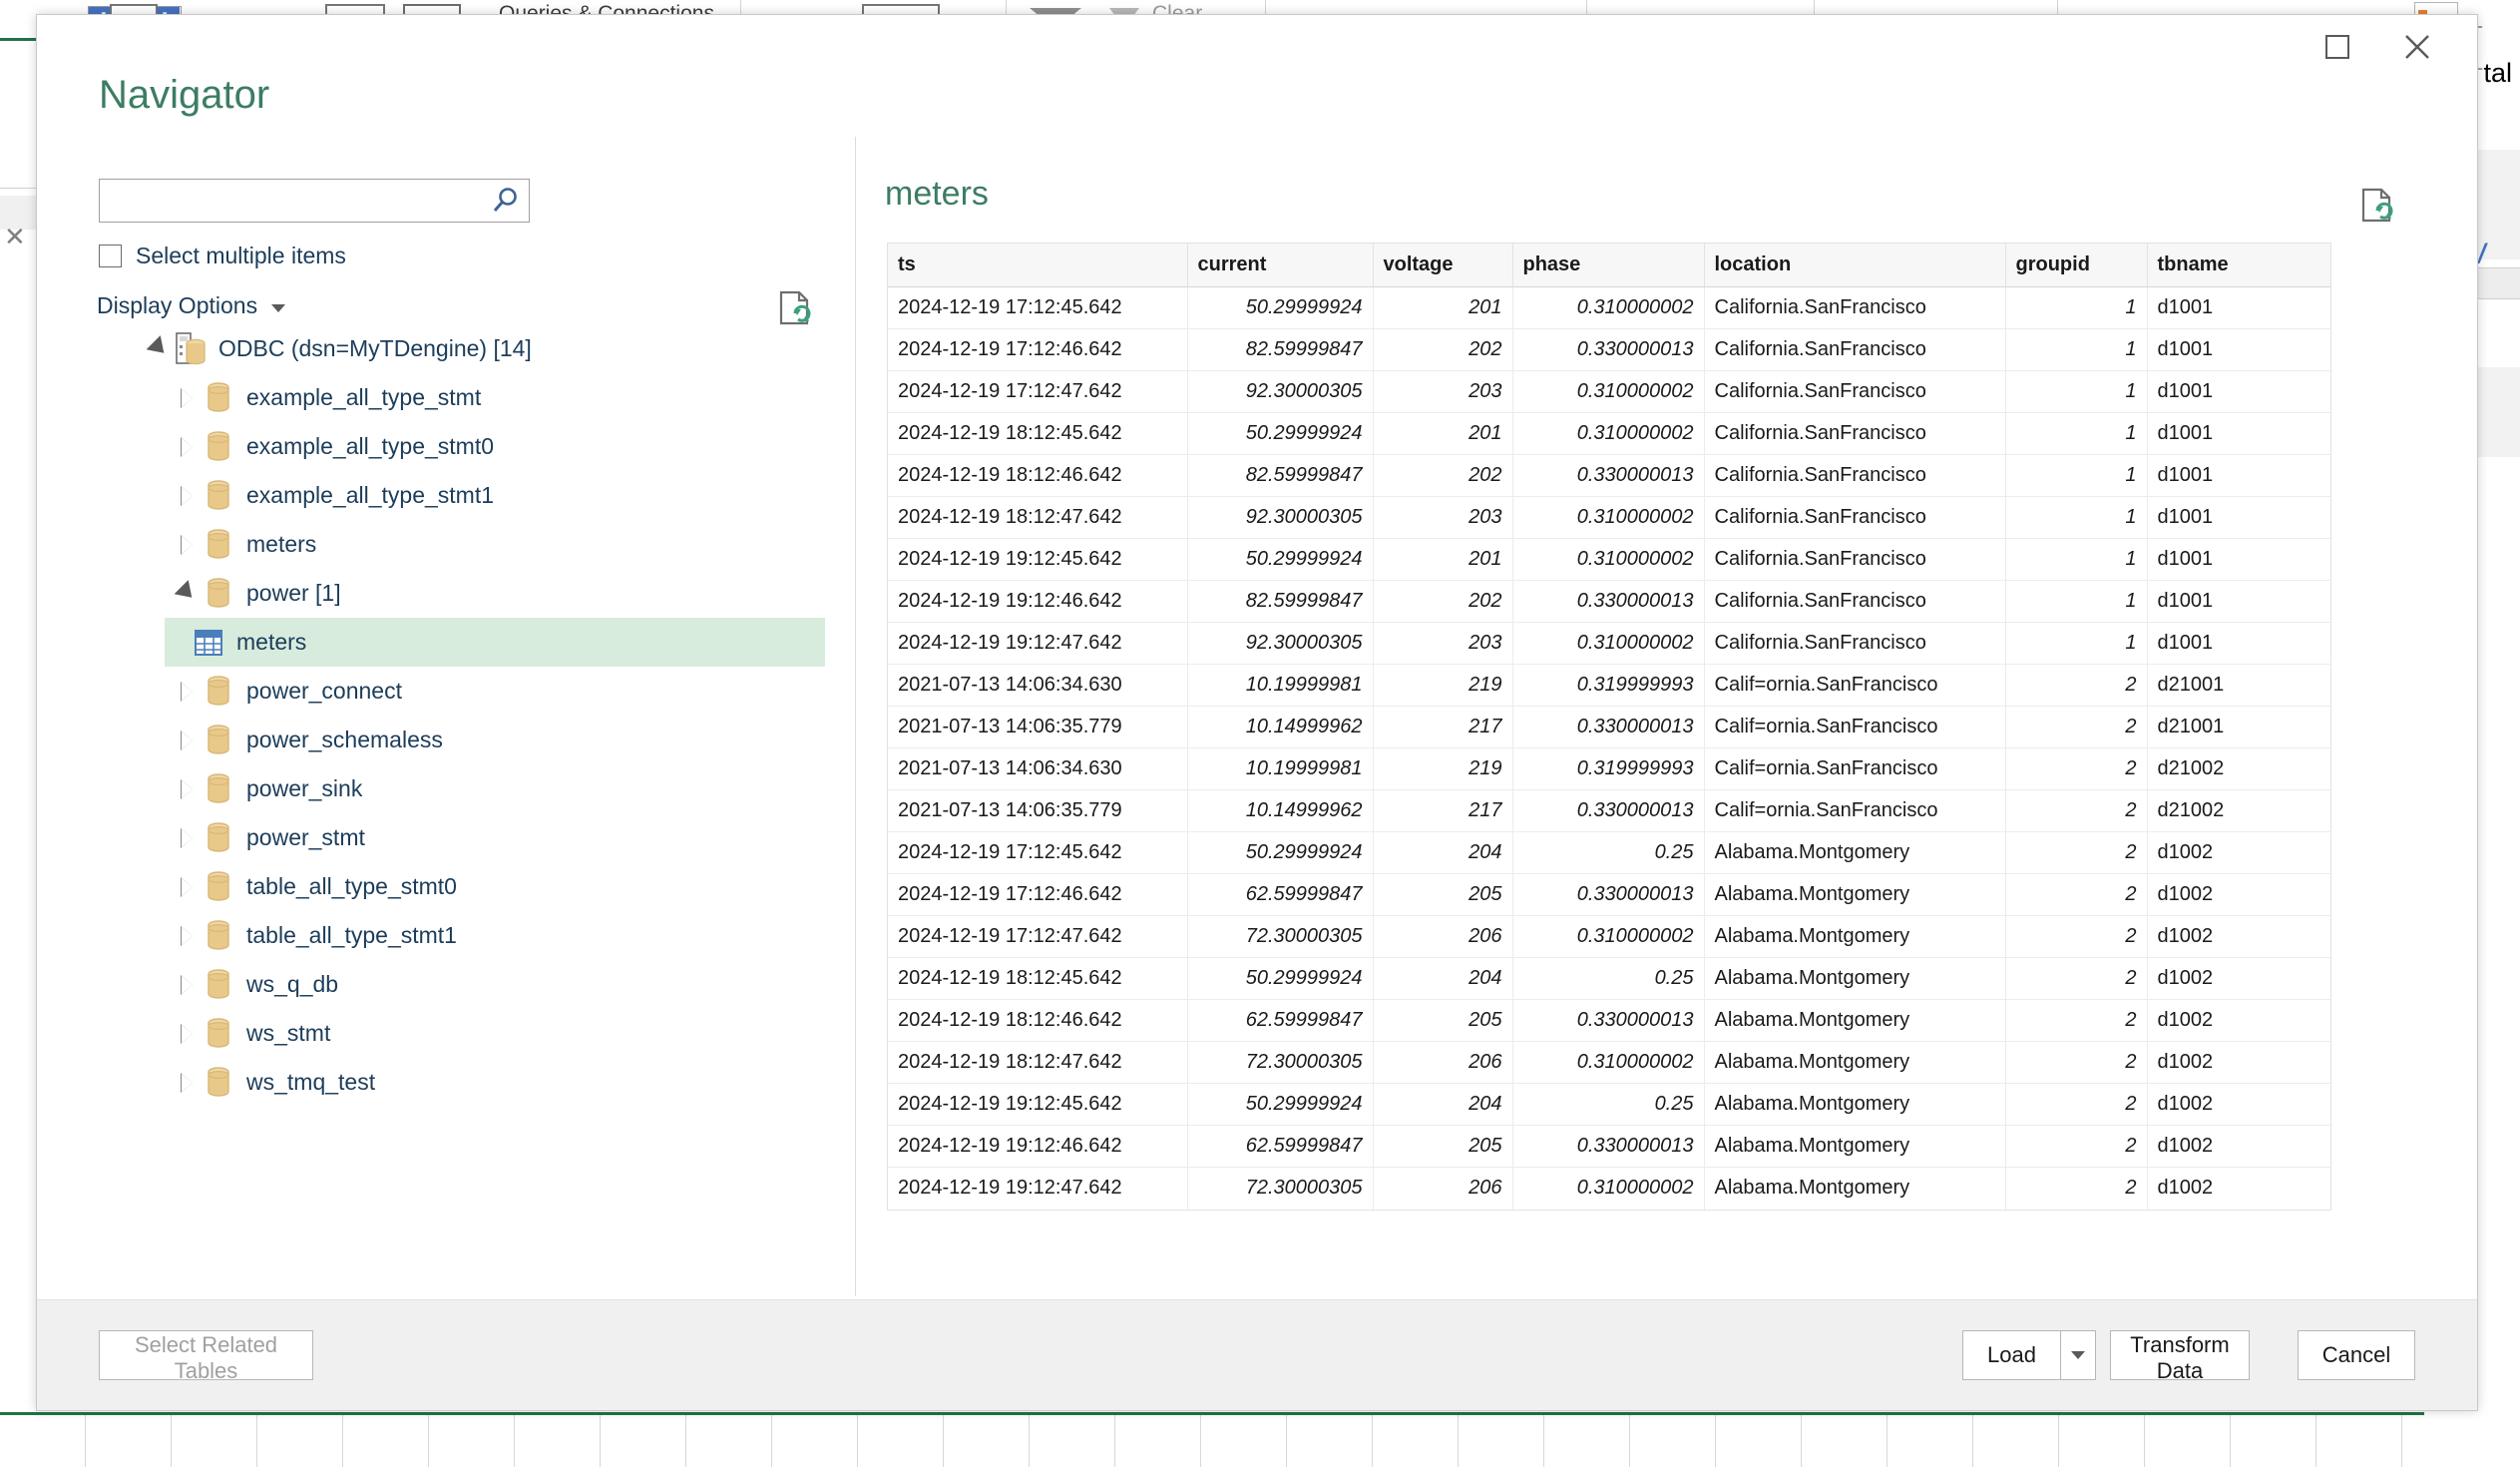 The height and width of the screenshot is (1467, 2520). Describe the element at coordinates (1038, 601) in the screenshot. I see `cell-ts: 2024-12-19 19:12:46.642` at that location.